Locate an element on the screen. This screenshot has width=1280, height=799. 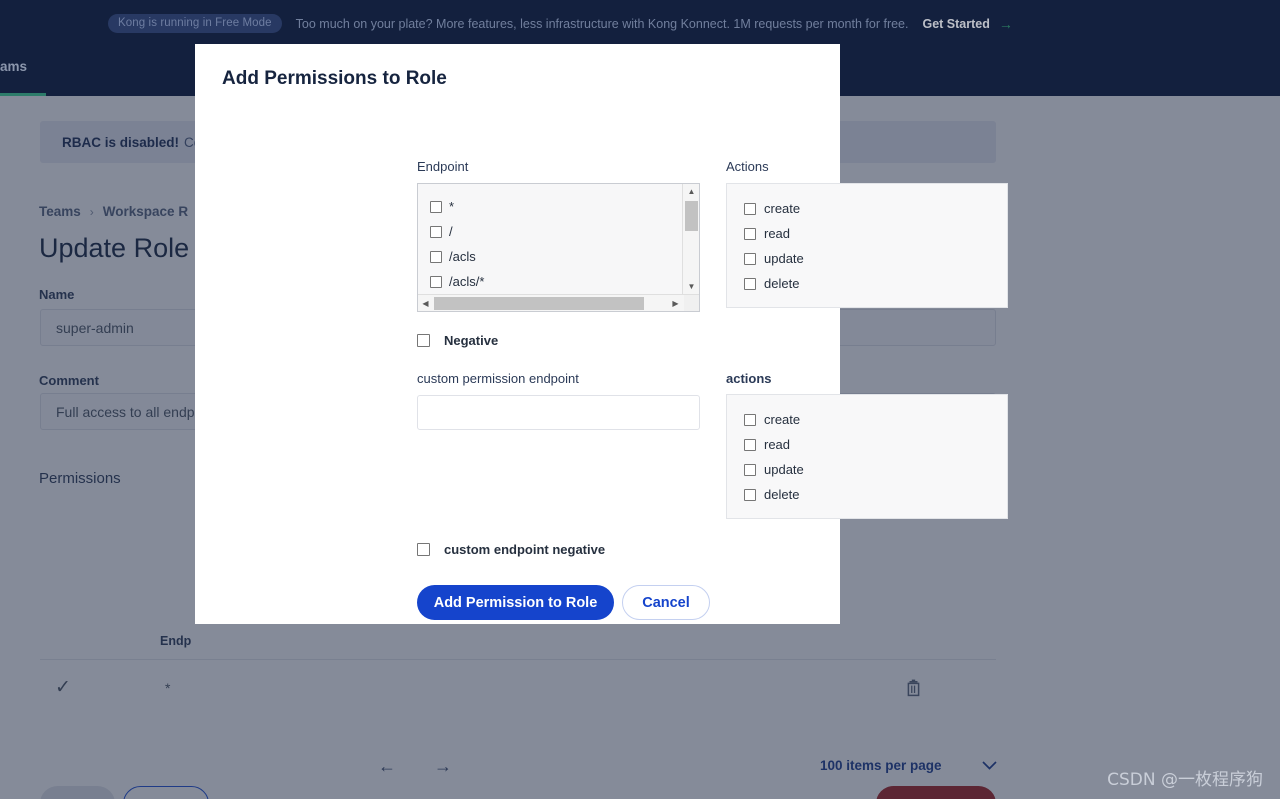
endpoint-label: Endpoint is located at coordinates (443, 166).